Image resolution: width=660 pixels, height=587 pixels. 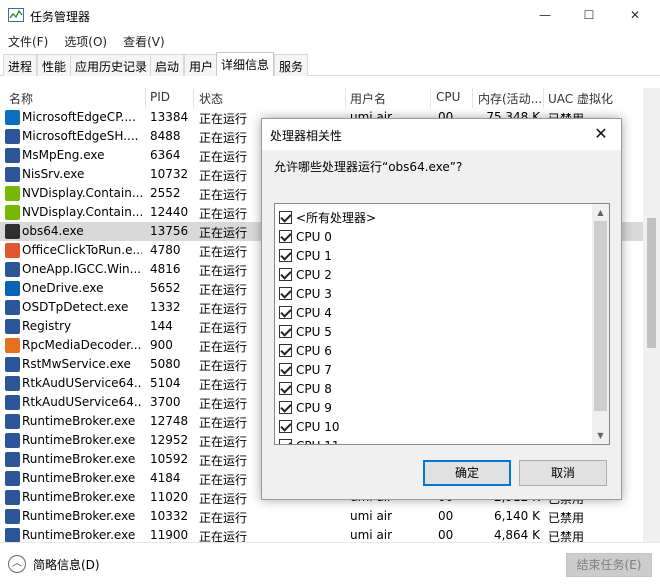 What do you see at coordinates (371, 535) in the screenshot?
I see `process-user: umi air` at bounding box center [371, 535].